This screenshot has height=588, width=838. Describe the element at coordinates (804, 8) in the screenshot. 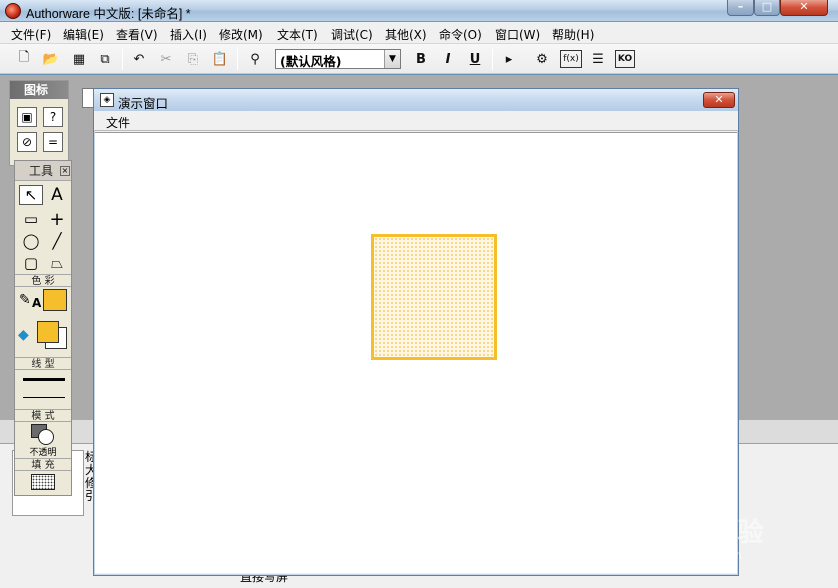

I see `close-button: ✕` at that location.